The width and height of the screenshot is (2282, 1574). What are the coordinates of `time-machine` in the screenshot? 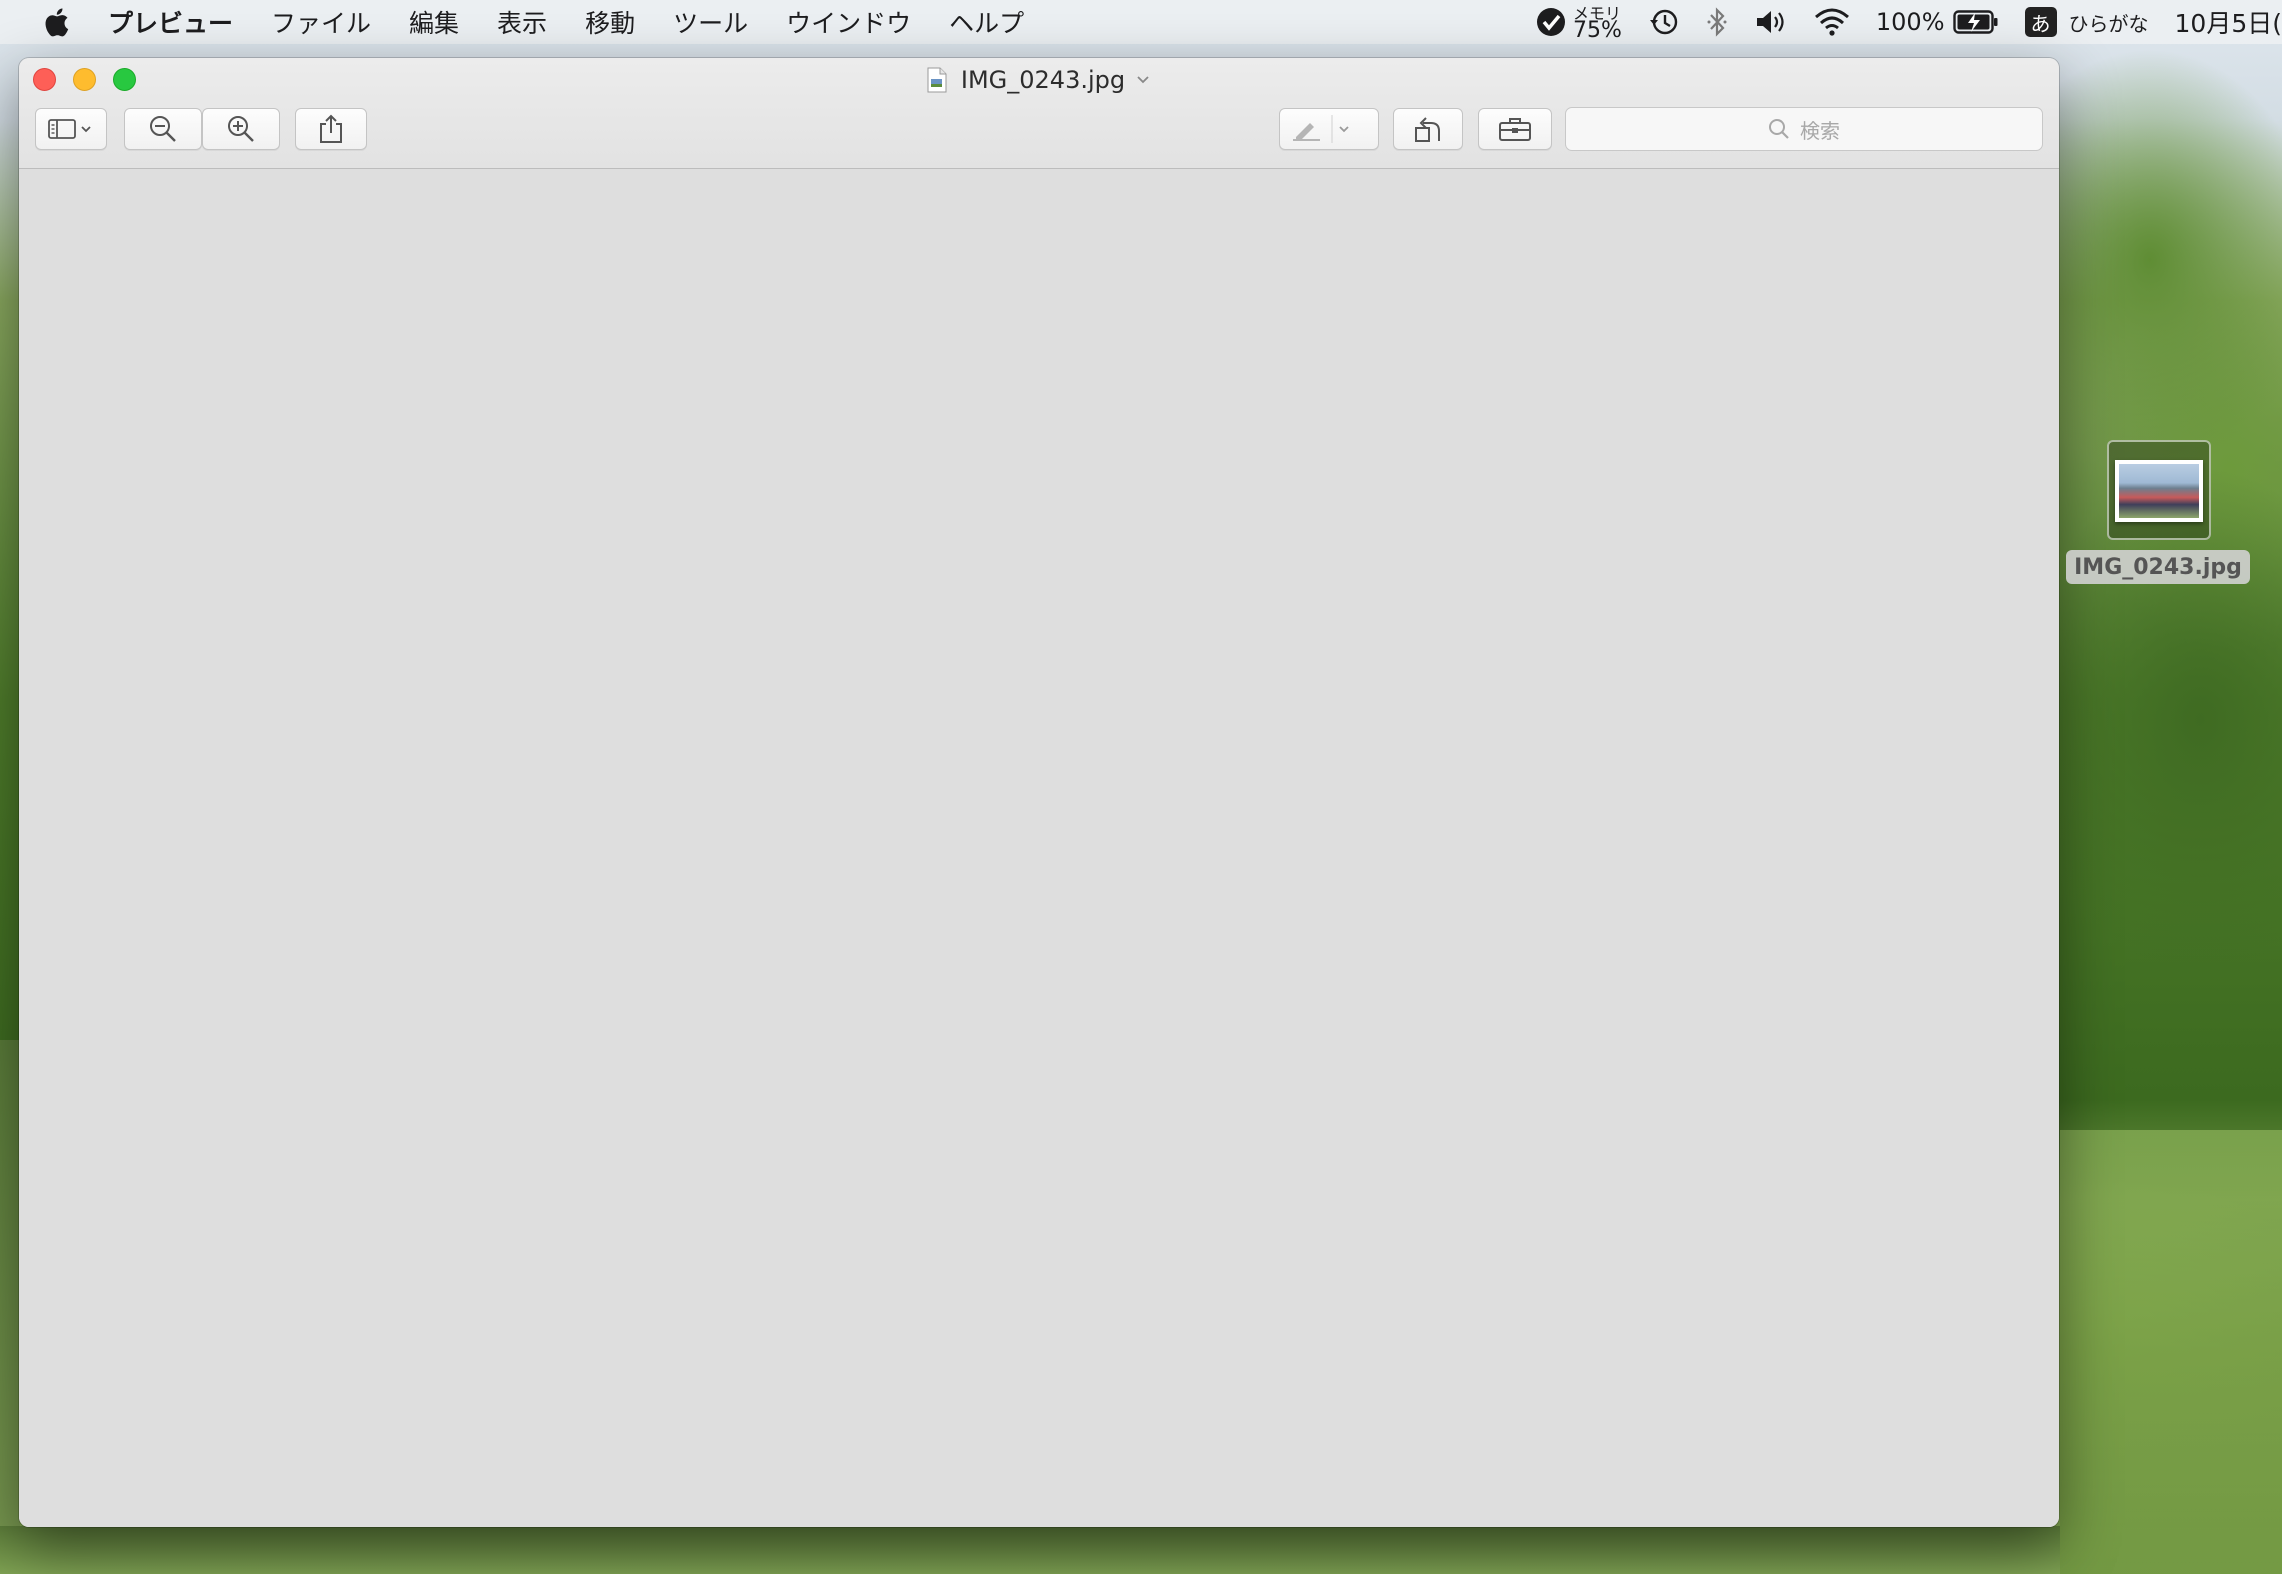 It's located at (1664, 22).